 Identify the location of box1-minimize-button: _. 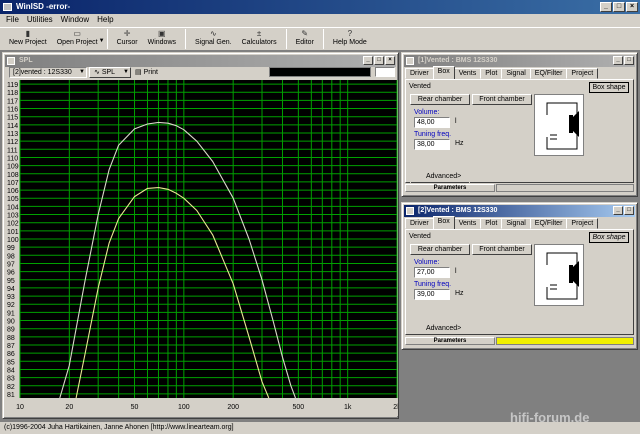
(618, 60).